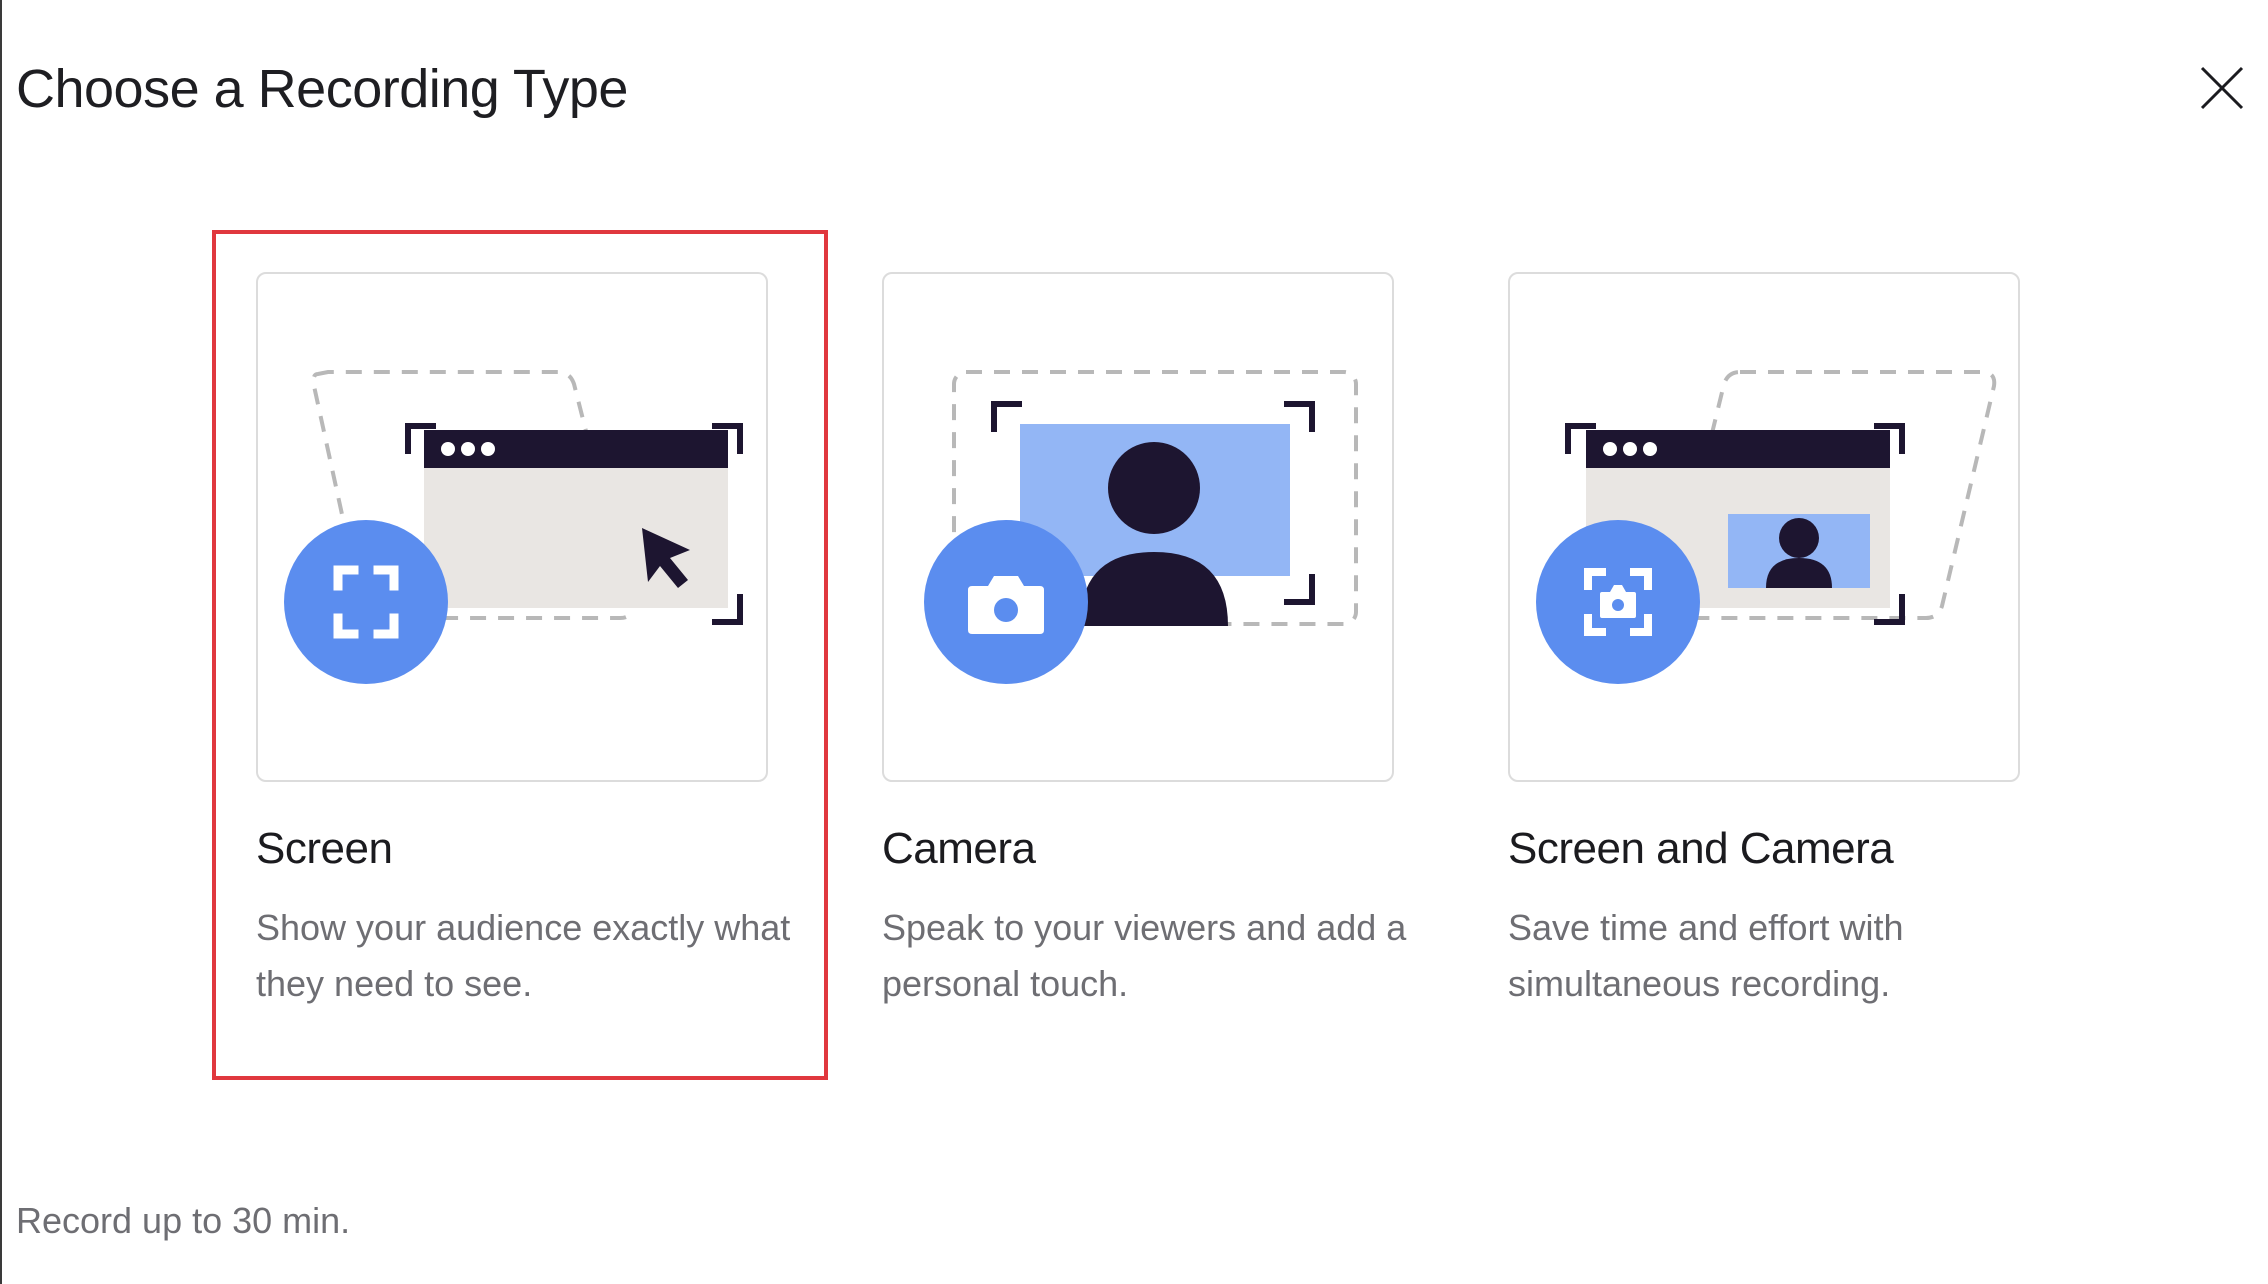 This screenshot has width=2268, height=1284. I want to click on dialog-title: Choose a Recording Type, so click(322, 89).